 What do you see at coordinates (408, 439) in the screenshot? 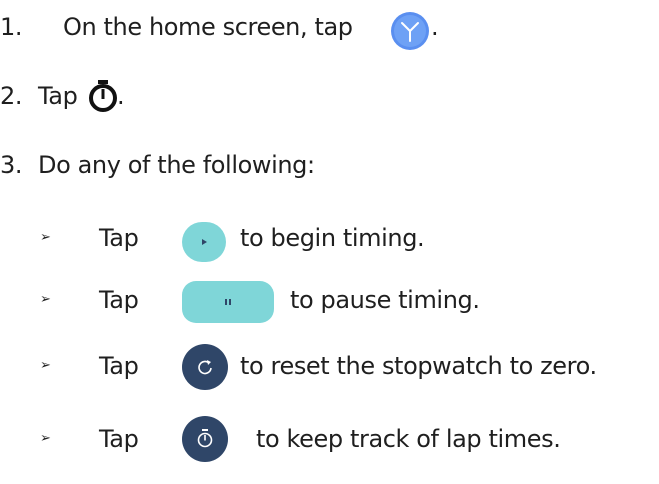
I see `bullet-4-text: to keep track of lap times.` at bounding box center [408, 439].